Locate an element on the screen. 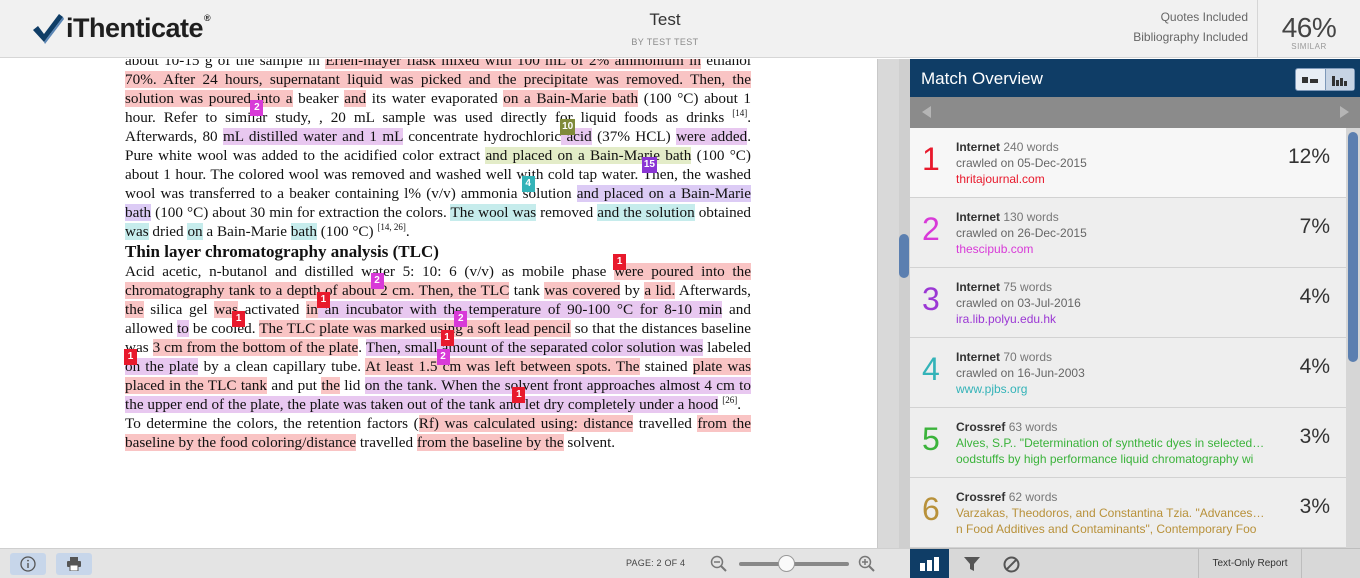  similarity-label: SIMILAR is located at coordinates (1309, 46).